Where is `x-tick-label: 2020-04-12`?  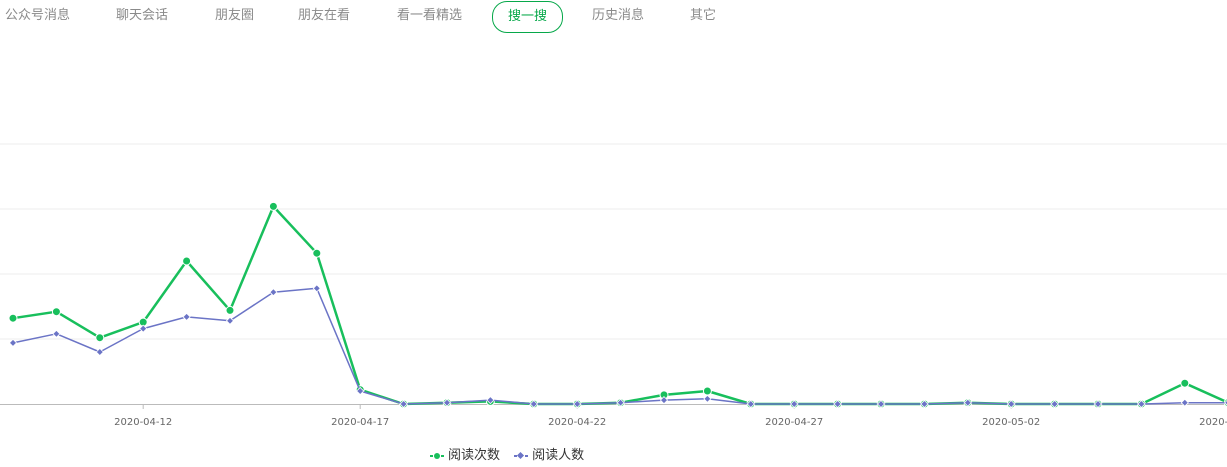
x-tick-label: 2020-04-12 is located at coordinates (143, 422).